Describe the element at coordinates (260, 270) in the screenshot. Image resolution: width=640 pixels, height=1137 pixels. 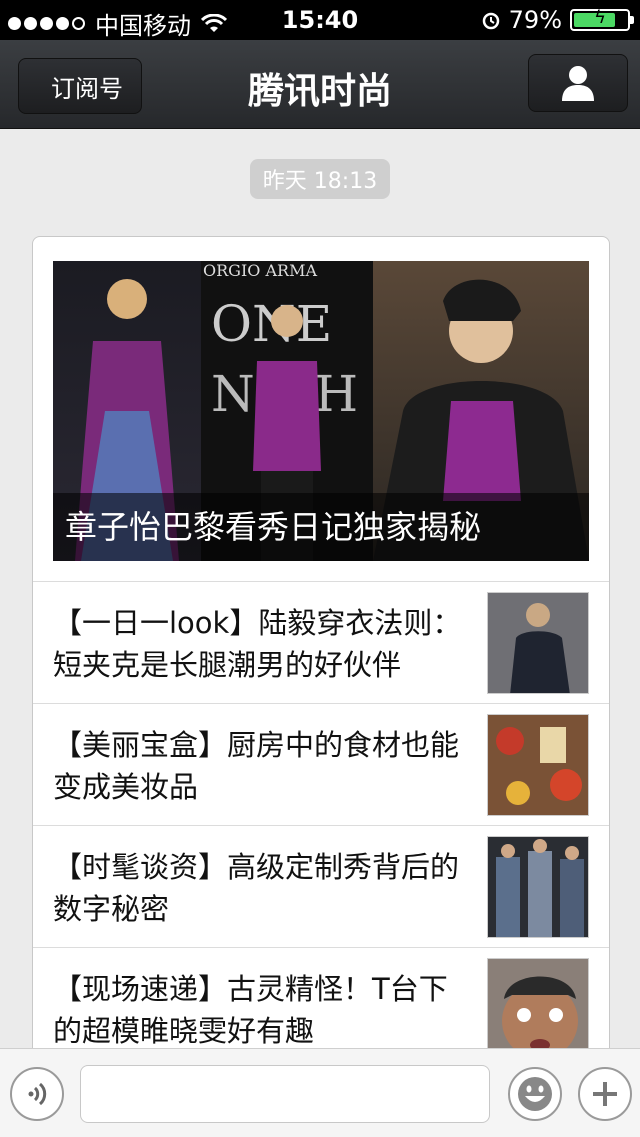
I see `hero-brand-text: ORGIO ARMA` at that location.